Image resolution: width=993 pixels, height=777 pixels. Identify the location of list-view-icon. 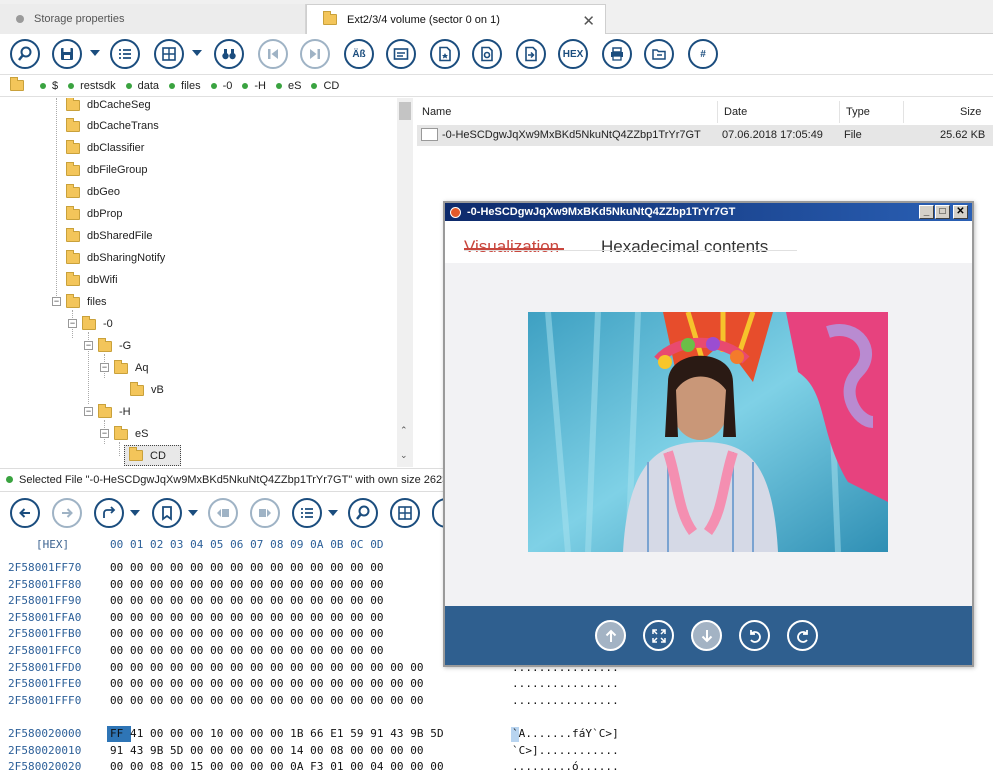
(307, 513).